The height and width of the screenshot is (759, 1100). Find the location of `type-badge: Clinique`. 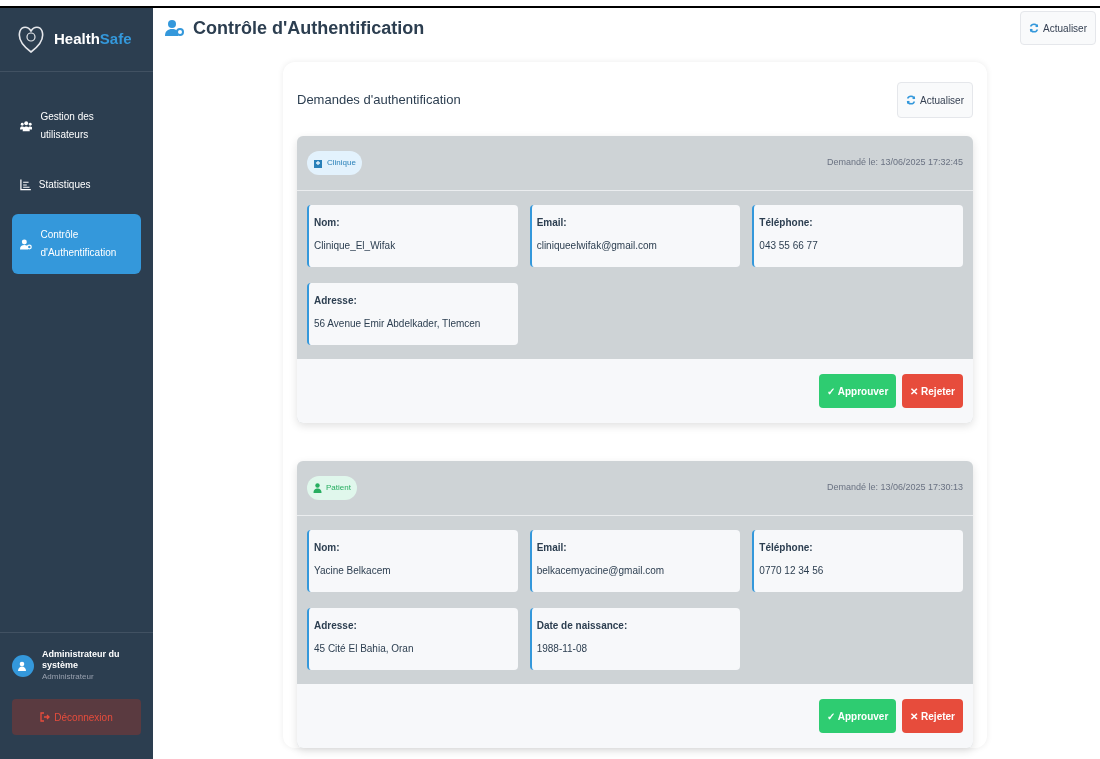

type-badge: Clinique is located at coordinates (334, 163).